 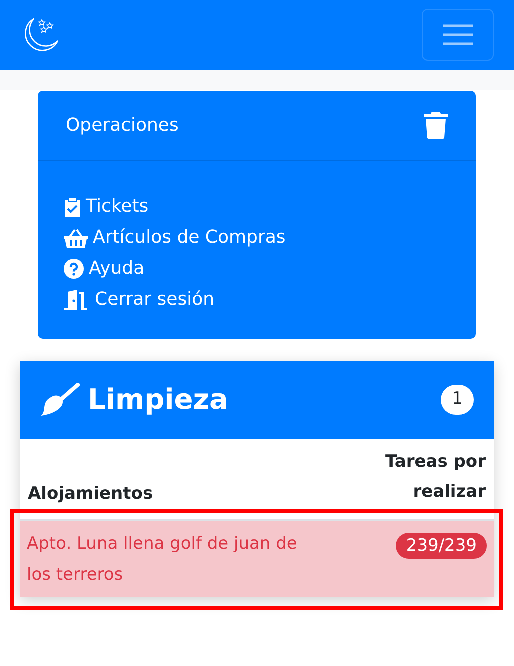 I want to click on card-title: Operaciones, so click(x=122, y=126).